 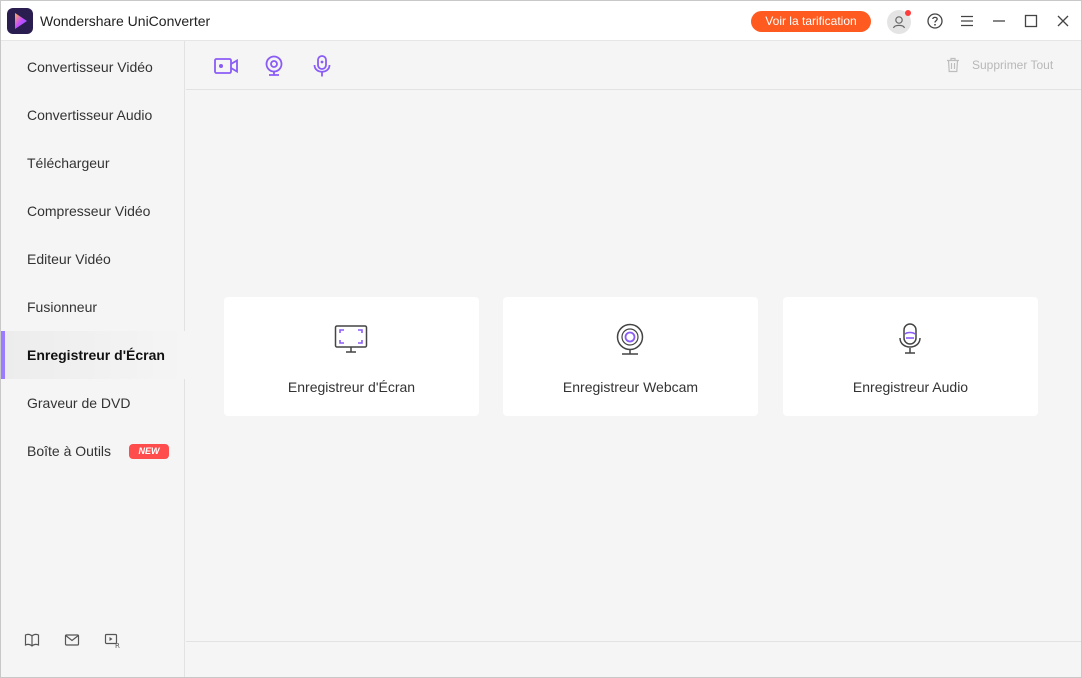 I want to click on webcam-recorder-card: Enregistreur Webcam, so click(x=630, y=356).